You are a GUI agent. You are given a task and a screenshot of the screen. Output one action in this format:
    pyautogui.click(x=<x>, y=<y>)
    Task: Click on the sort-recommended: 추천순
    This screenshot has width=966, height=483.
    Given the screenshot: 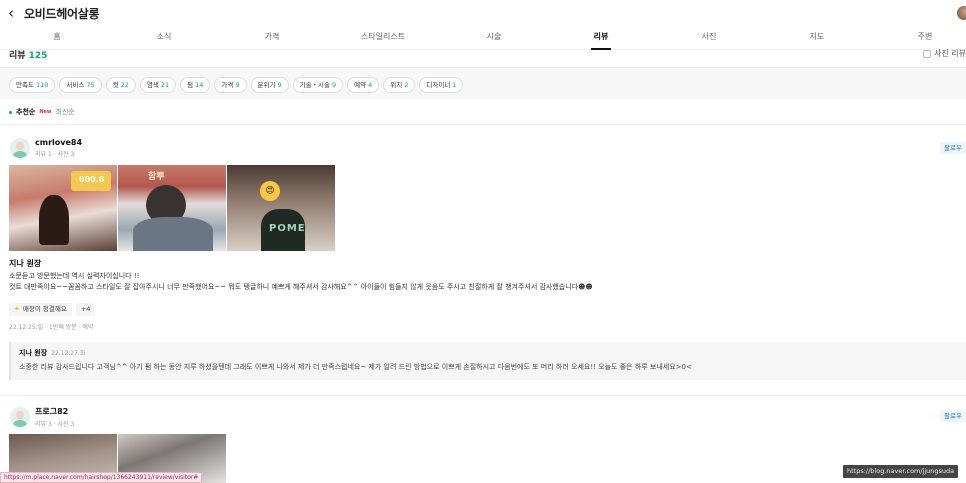 What is the action you would take?
    pyautogui.click(x=25, y=112)
    